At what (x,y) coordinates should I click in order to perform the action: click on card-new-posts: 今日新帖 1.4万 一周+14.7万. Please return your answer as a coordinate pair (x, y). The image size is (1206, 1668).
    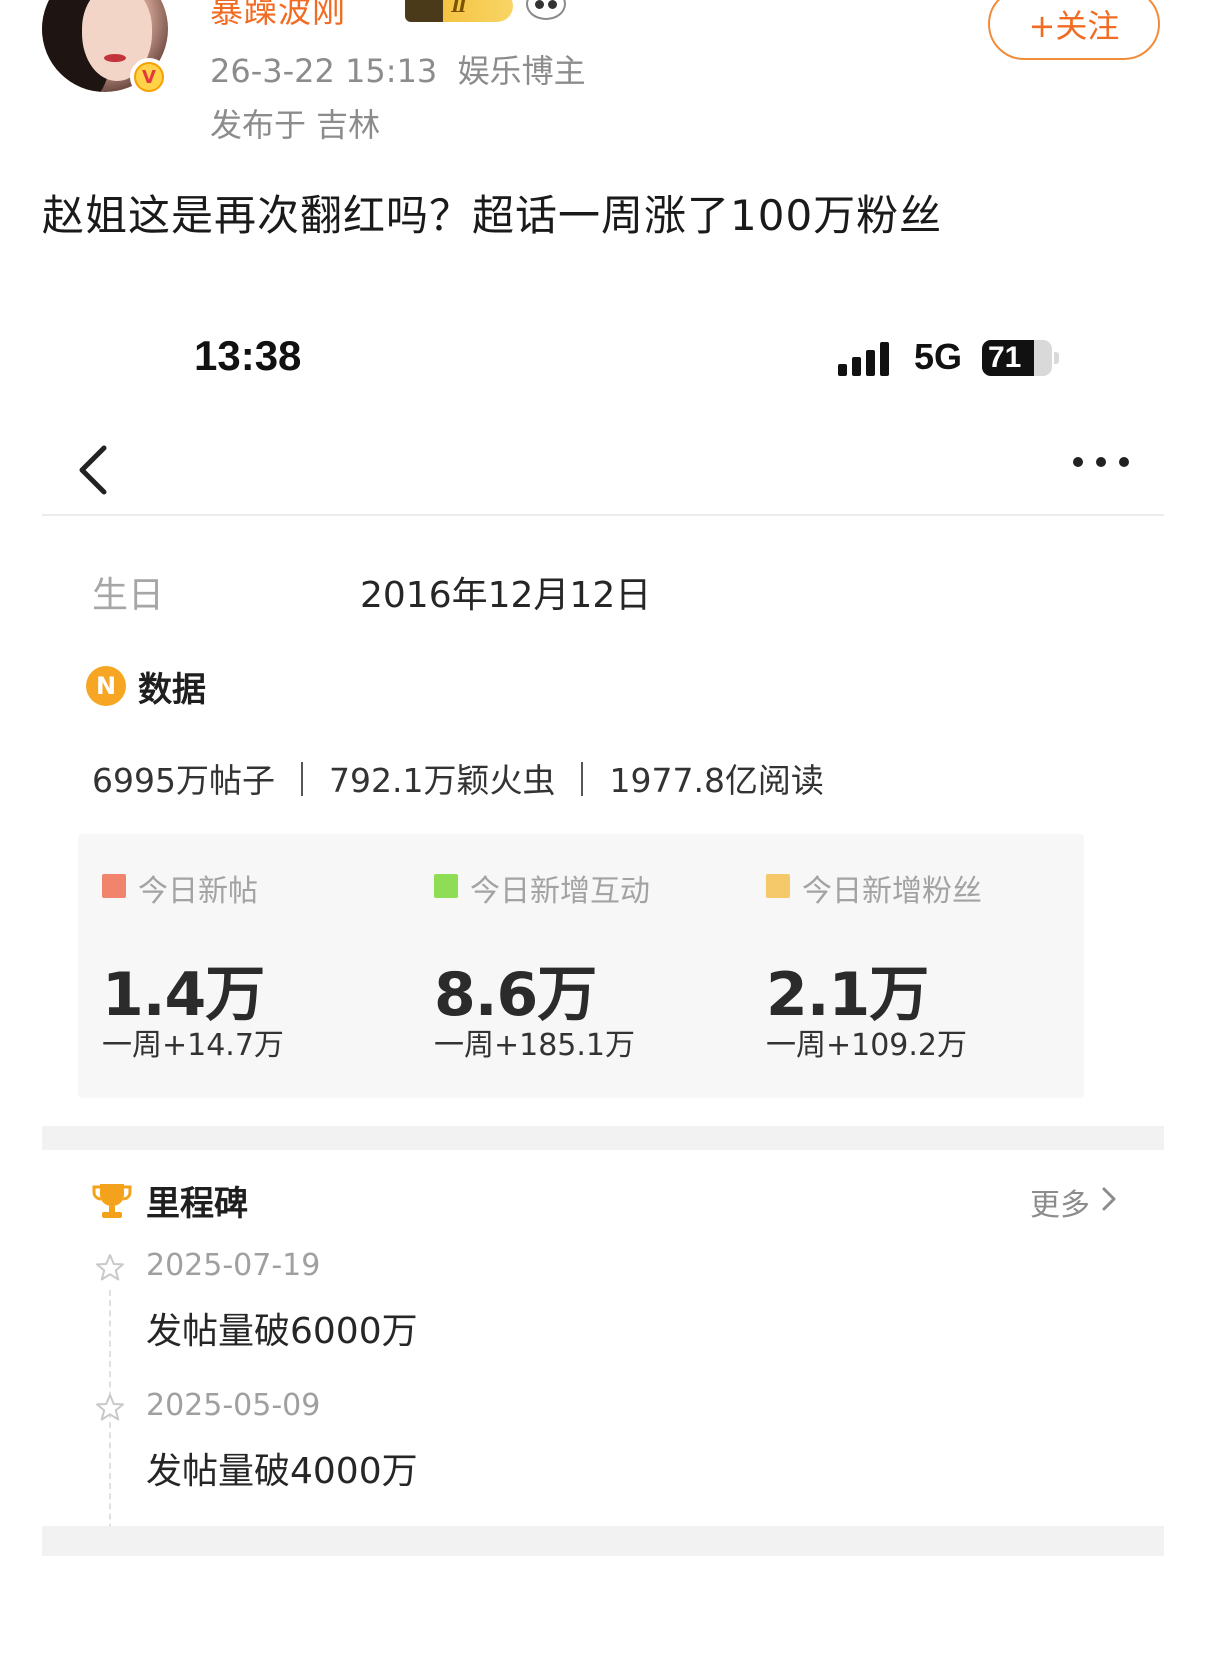
    Looking at the image, I should click on (249, 966).